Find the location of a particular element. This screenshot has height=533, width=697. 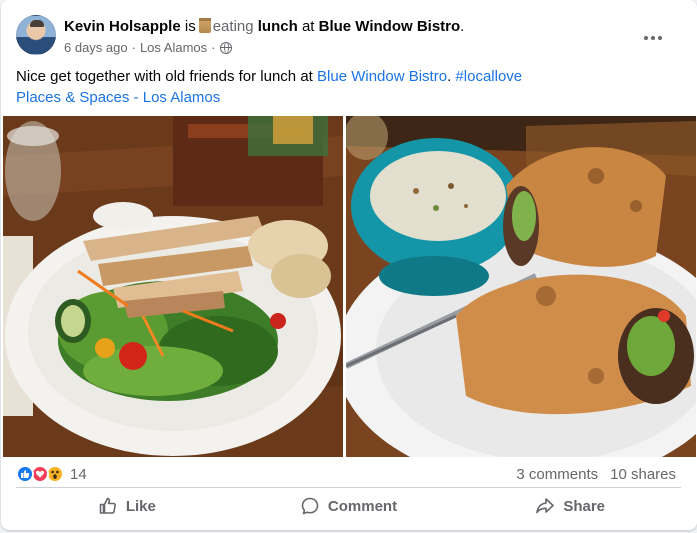

share-button: Share is located at coordinates (570, 506).